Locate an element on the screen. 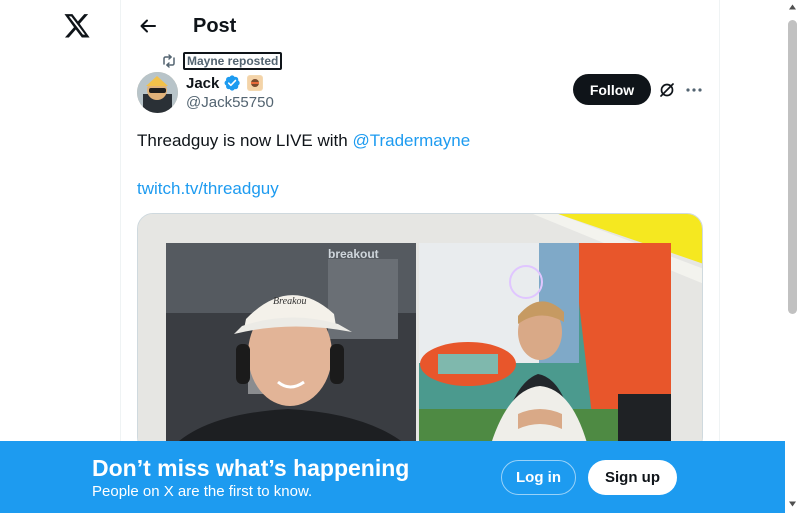 Image resolution: width=800 pixels, height=513 pixels. page-scrollbar is located at coordinates (792, 256).